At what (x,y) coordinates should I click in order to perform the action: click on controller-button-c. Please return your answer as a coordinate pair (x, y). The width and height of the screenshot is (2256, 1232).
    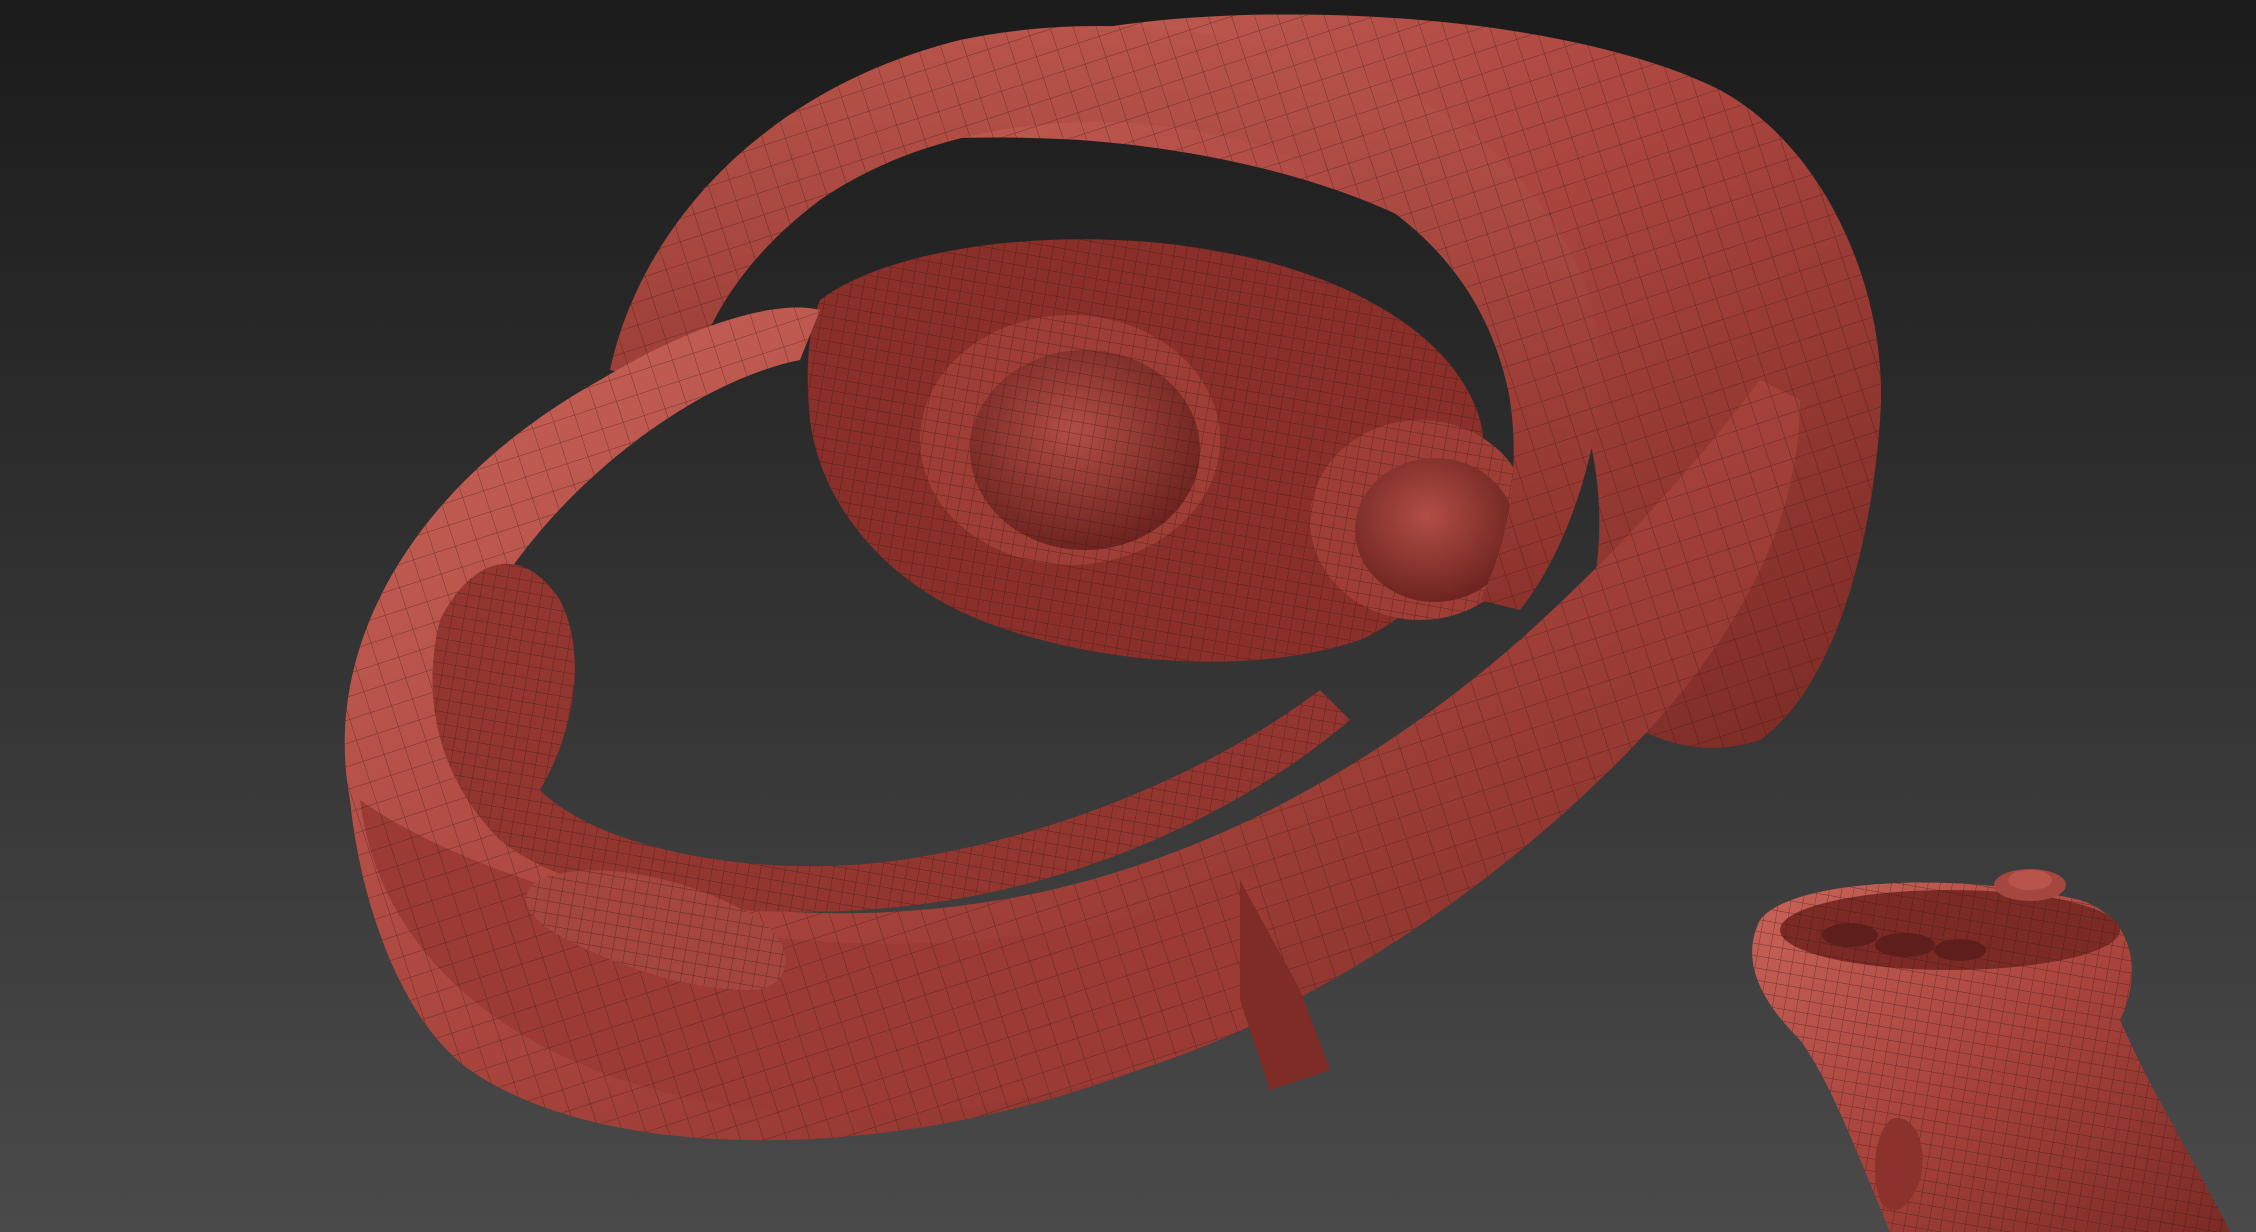
    Looking at the image, I should click on (1960, 950).